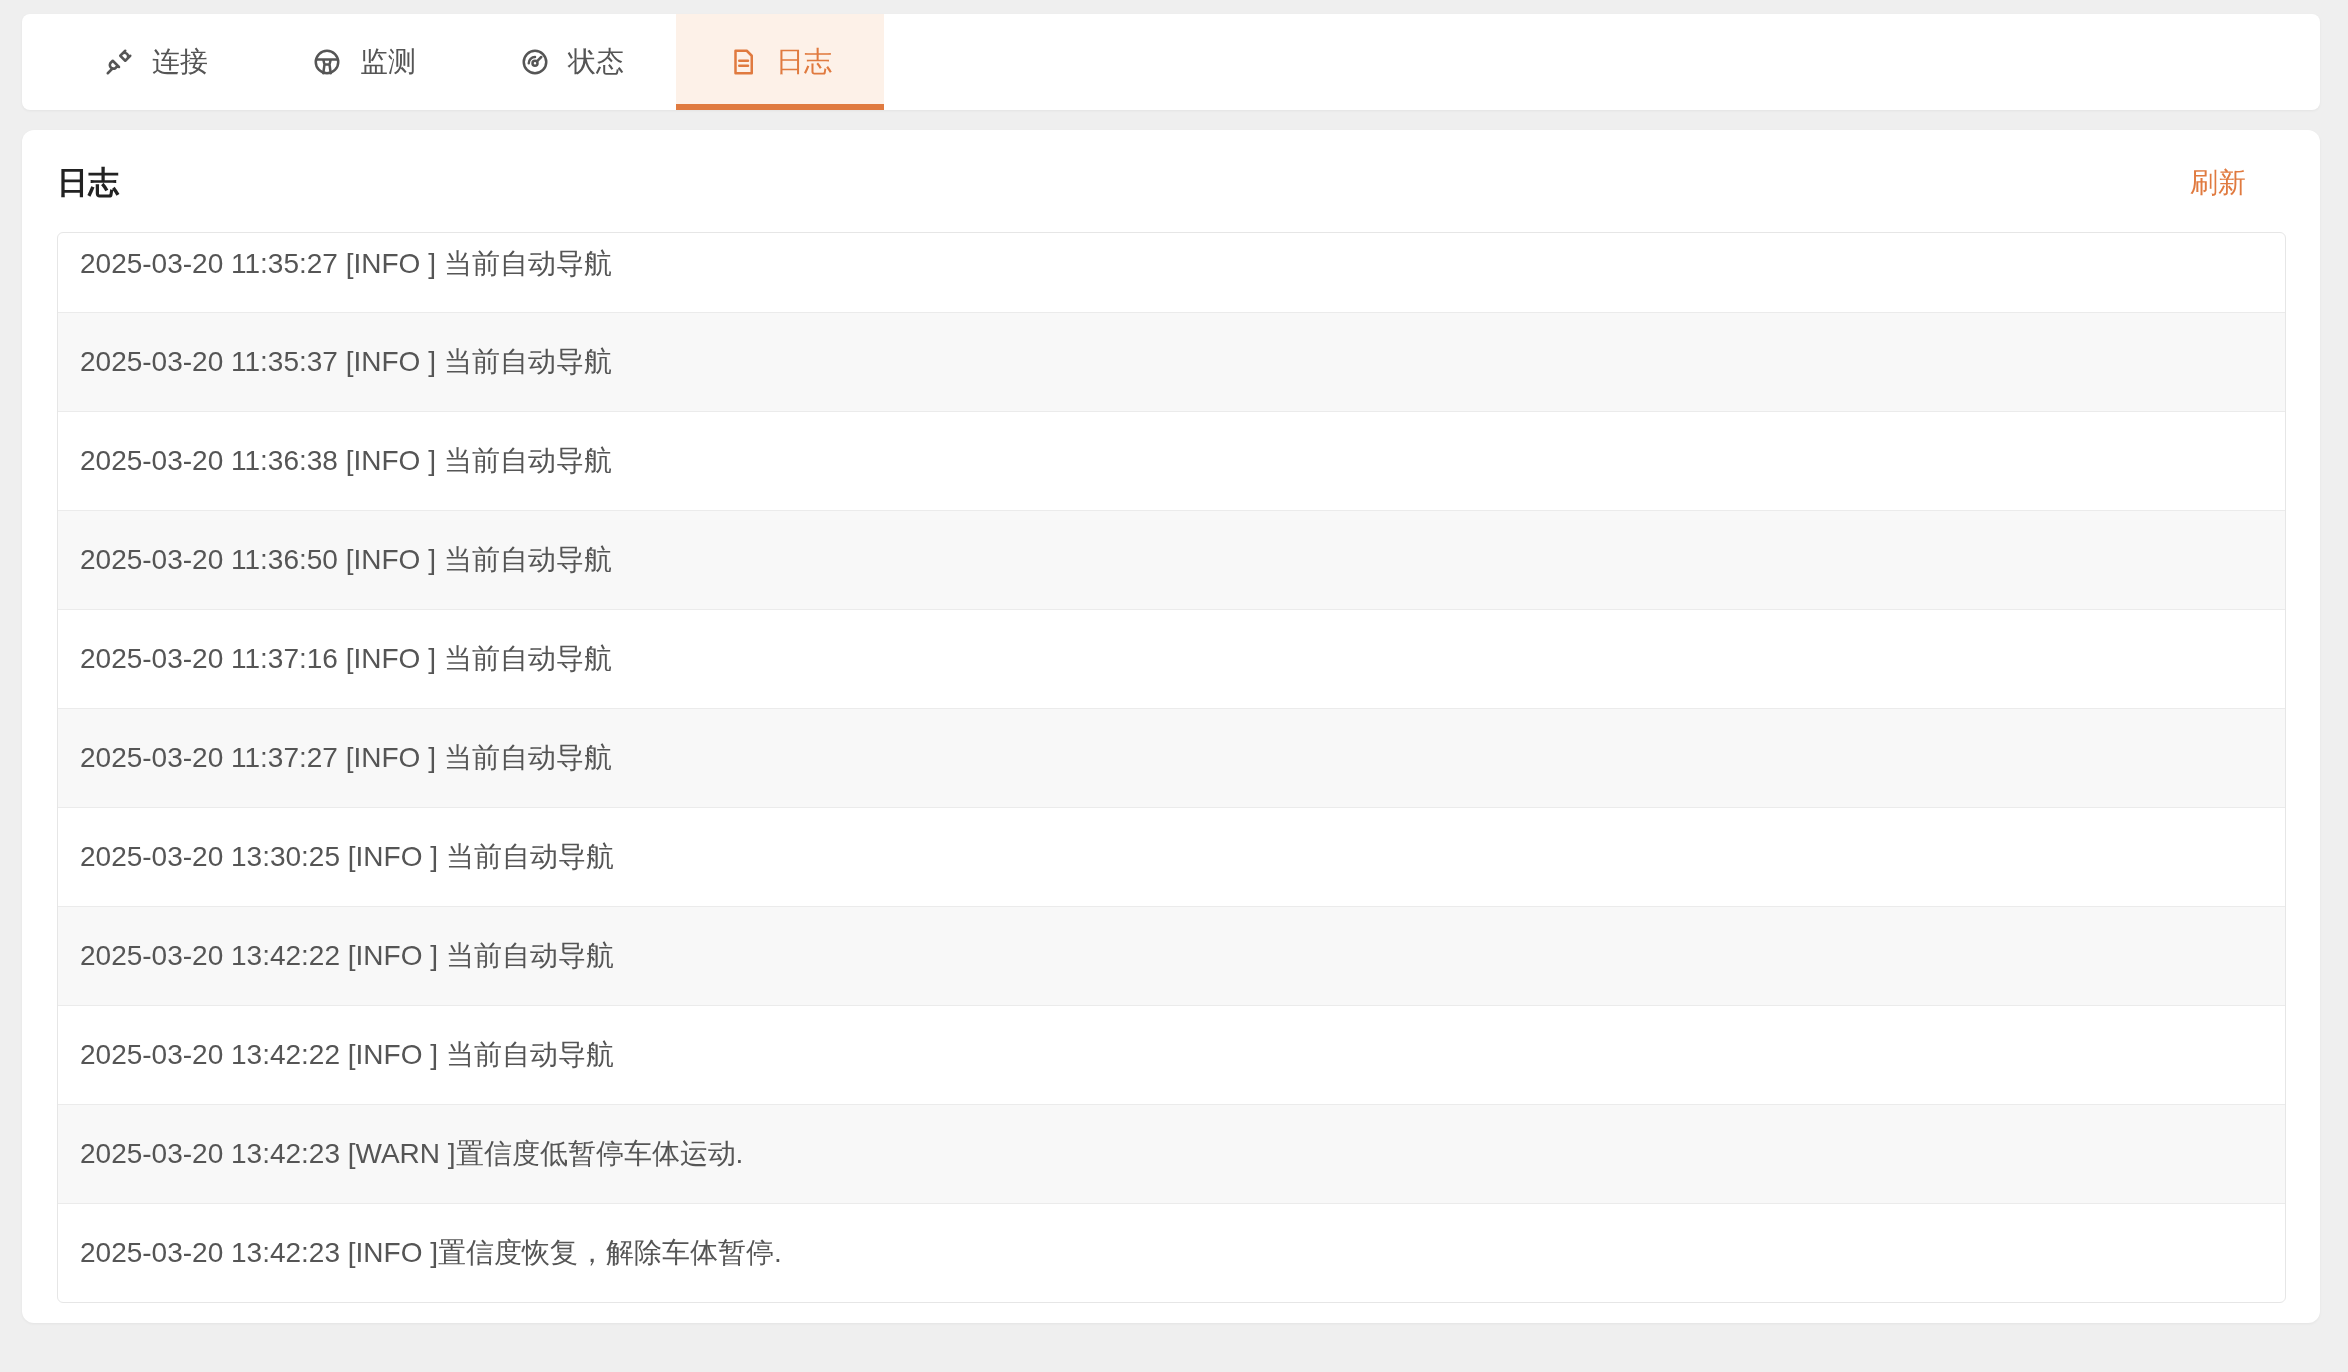 The width and height of the screenshot is (2348, 1372). I want to click on log-entry: 2025-03-20 11:35:37 [INFO ] 当前自动导航, so click(1171, 361).